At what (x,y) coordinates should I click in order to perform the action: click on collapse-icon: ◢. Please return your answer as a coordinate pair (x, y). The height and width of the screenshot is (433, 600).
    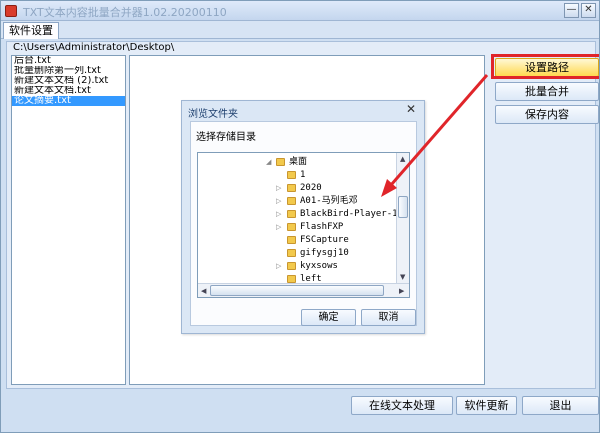
    Looking at the image, I should click on (268, 162).